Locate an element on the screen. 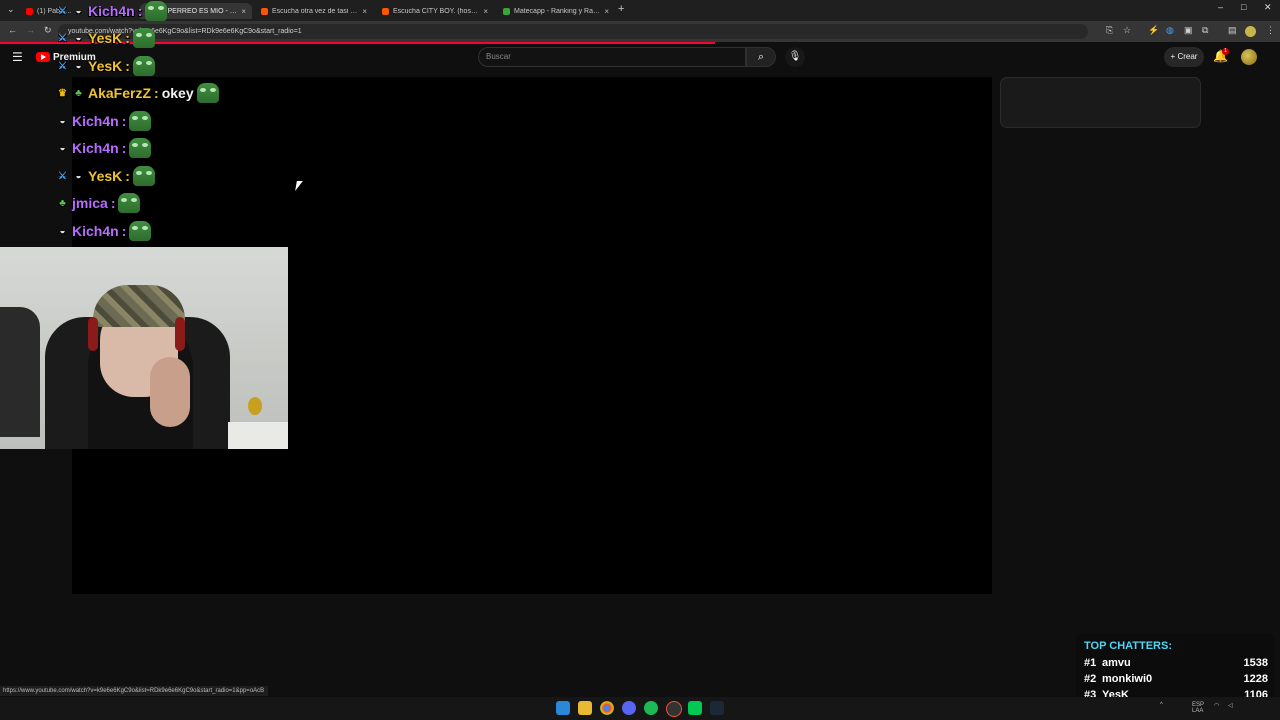 This screenshot has height=720, width=1280. browser-menu-icon: ⋮ is located at coordinates (1270, 30).